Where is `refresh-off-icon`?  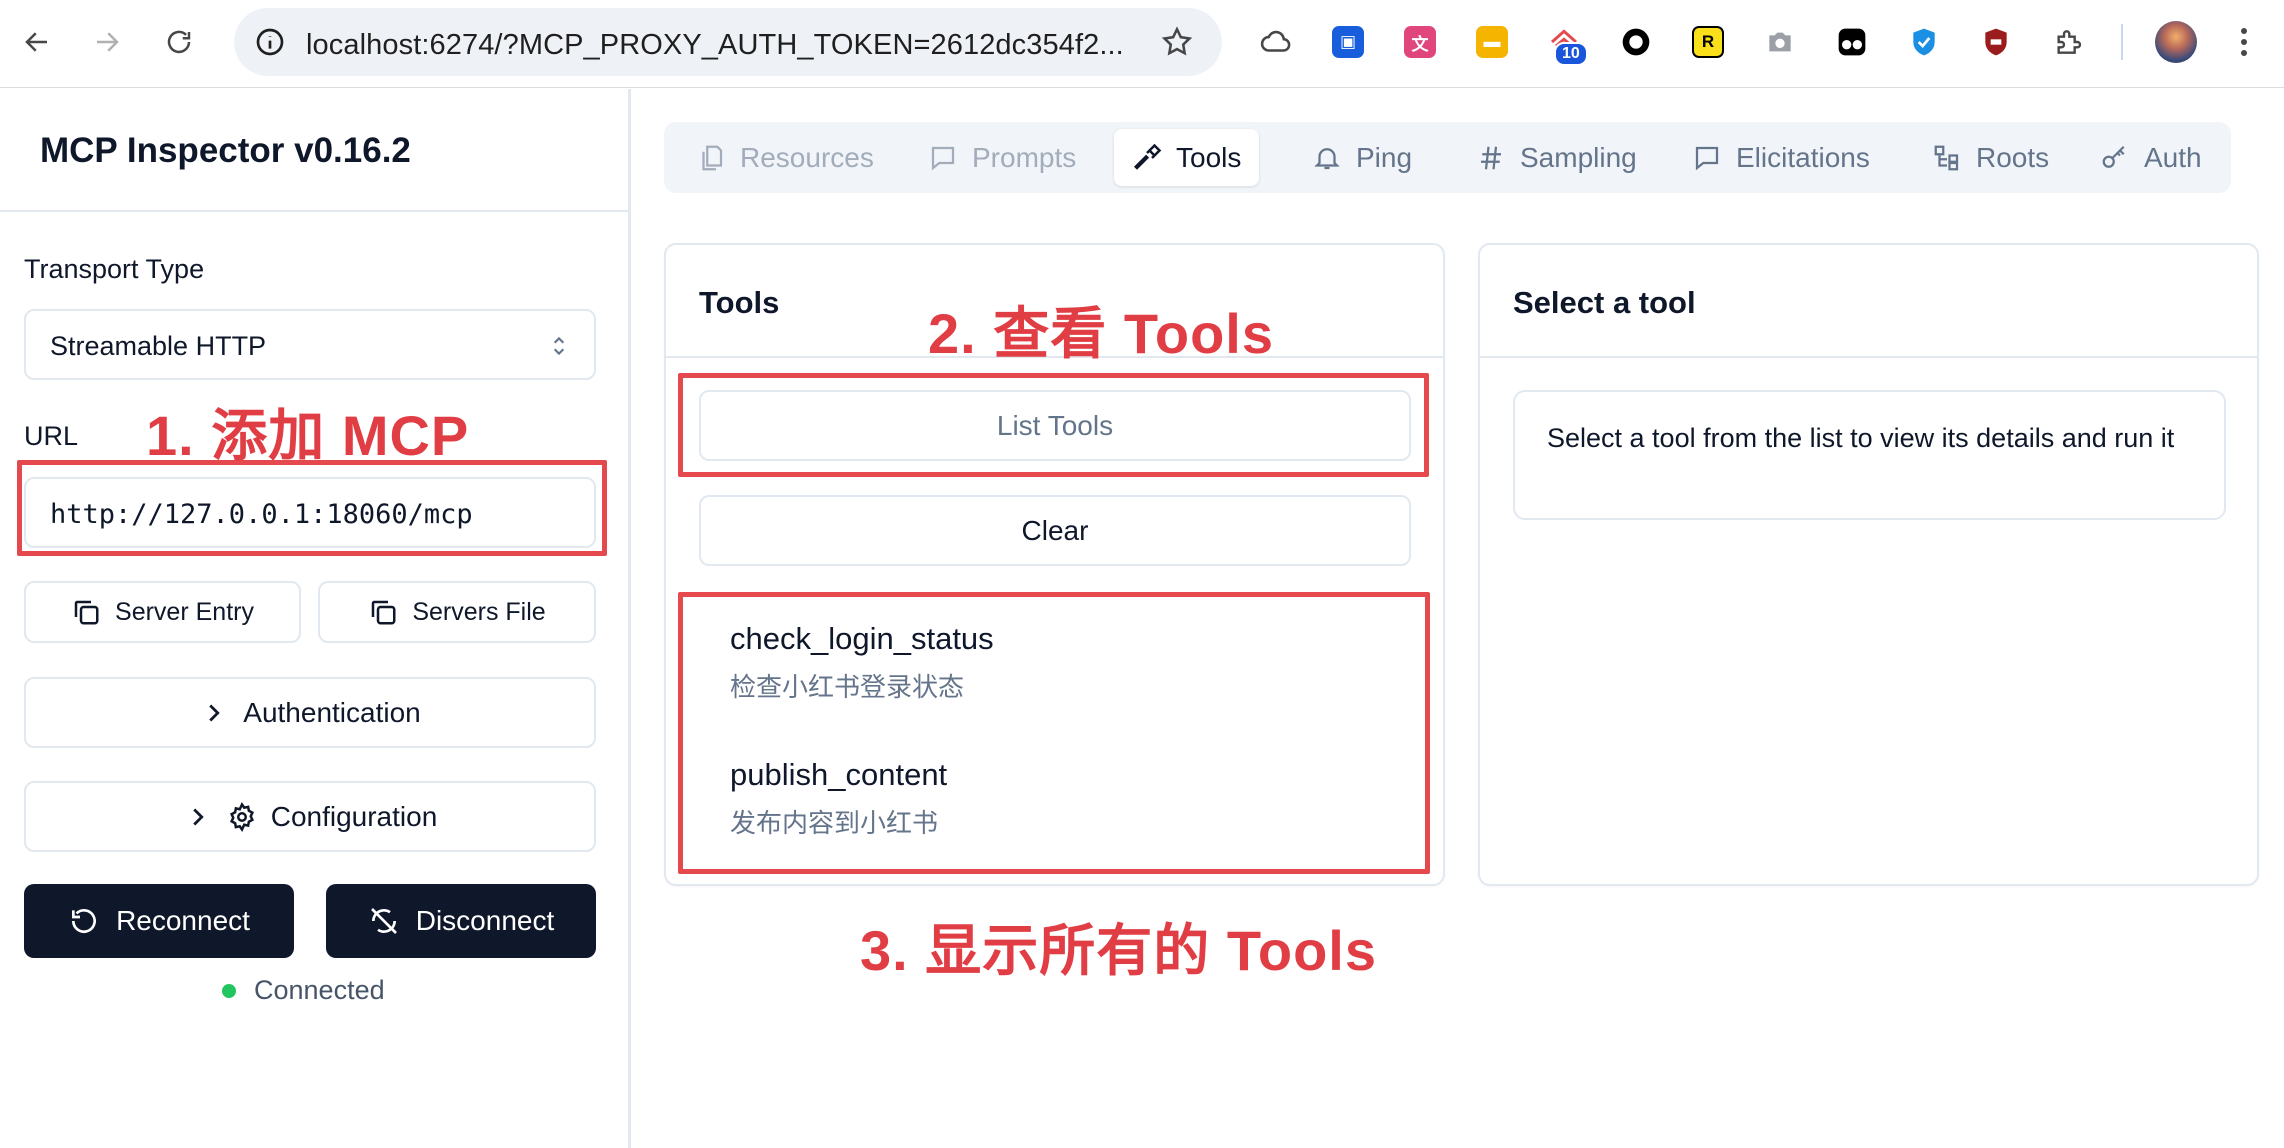 refresh-off-icon is located at coordinates (384, 921).